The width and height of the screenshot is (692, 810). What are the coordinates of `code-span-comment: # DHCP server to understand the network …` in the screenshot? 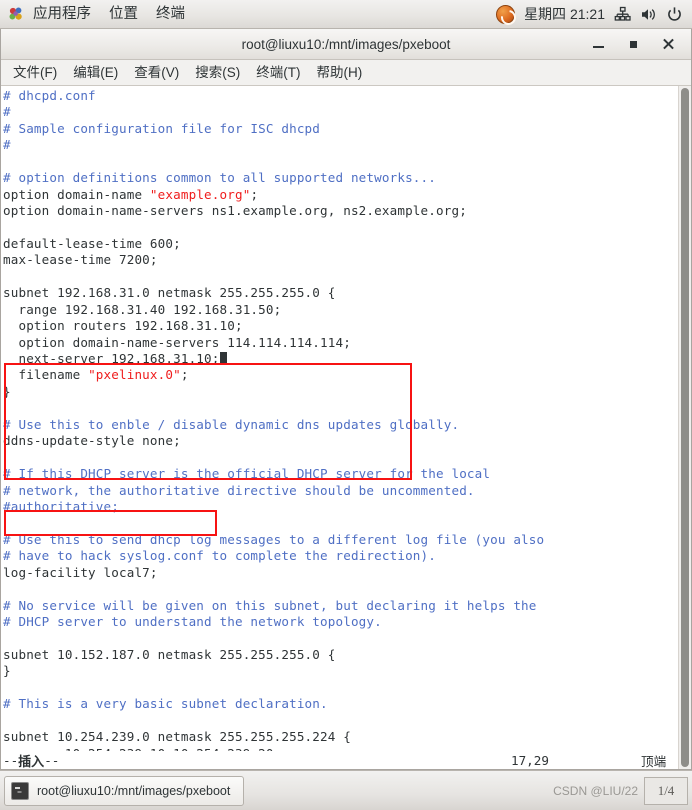 It's located at (192, 621).